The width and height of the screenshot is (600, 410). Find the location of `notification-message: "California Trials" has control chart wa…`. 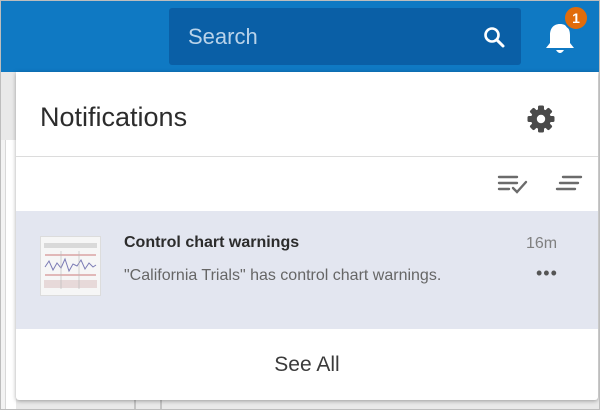

notification-message: "California Trials" has control chart wa… is located at coordinates (283, 275).